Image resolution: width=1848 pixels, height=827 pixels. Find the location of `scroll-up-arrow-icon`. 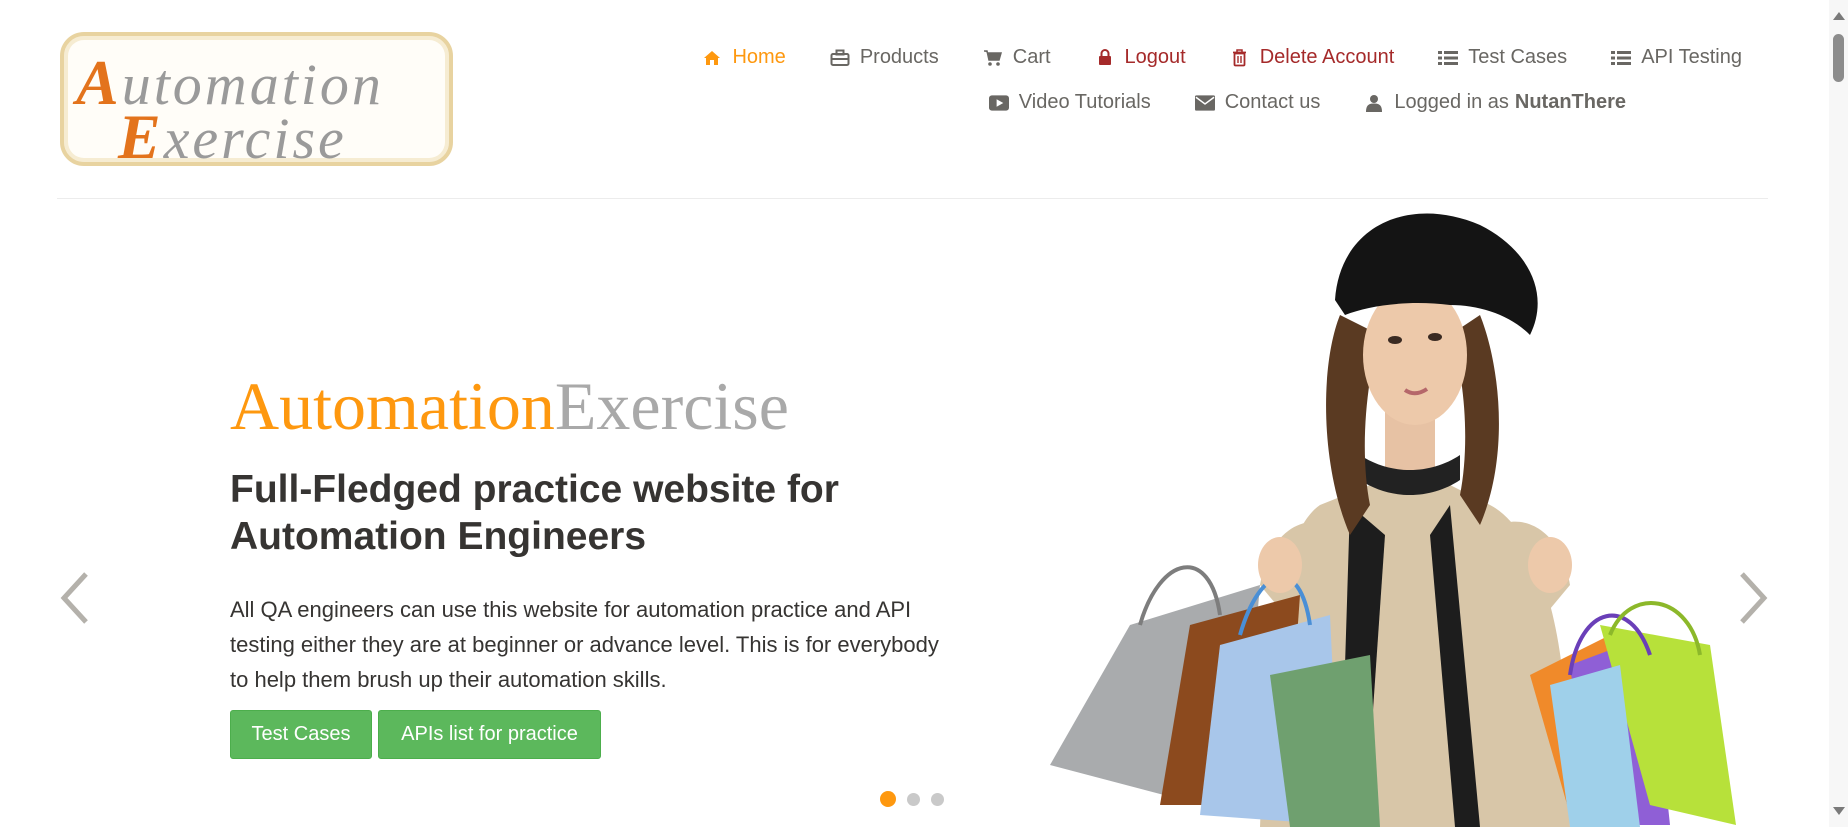

scroll-up-arrow-icon is located at coordinates (1839, 16).